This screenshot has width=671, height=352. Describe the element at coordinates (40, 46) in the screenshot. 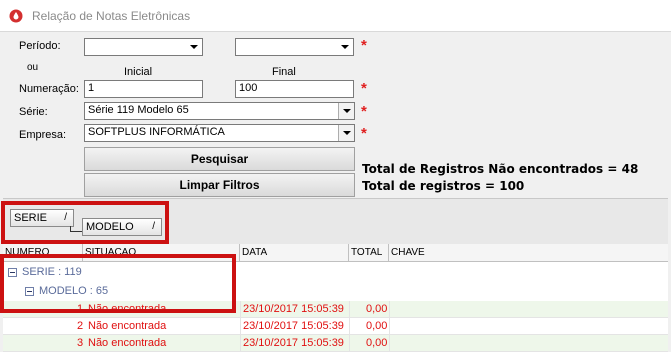

I see `periodo-label: Período:` at that location.